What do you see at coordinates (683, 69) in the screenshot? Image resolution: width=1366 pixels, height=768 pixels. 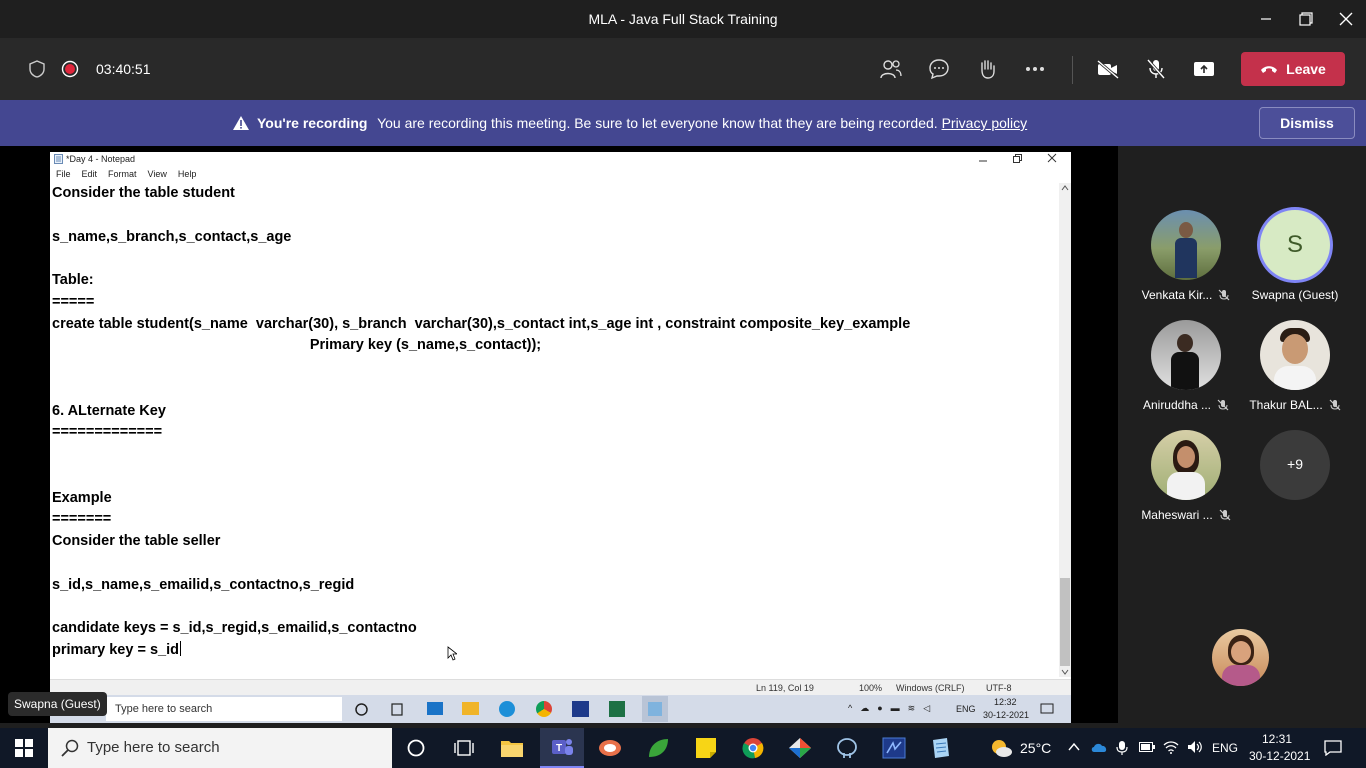 I see `meeting-toolbar: 03:40:51 Leave` at bounding box center [683, 69].